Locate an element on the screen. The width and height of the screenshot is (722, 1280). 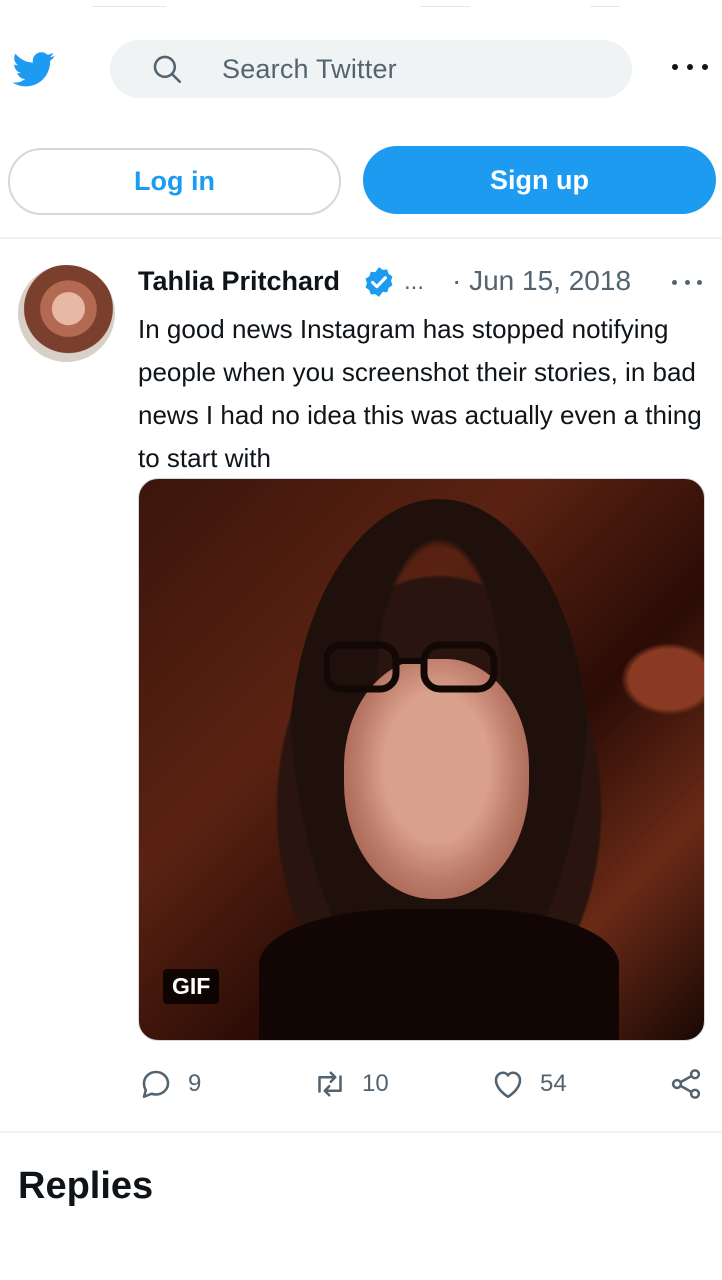
reply-button: 9 is located at coordinates (169, 1084).